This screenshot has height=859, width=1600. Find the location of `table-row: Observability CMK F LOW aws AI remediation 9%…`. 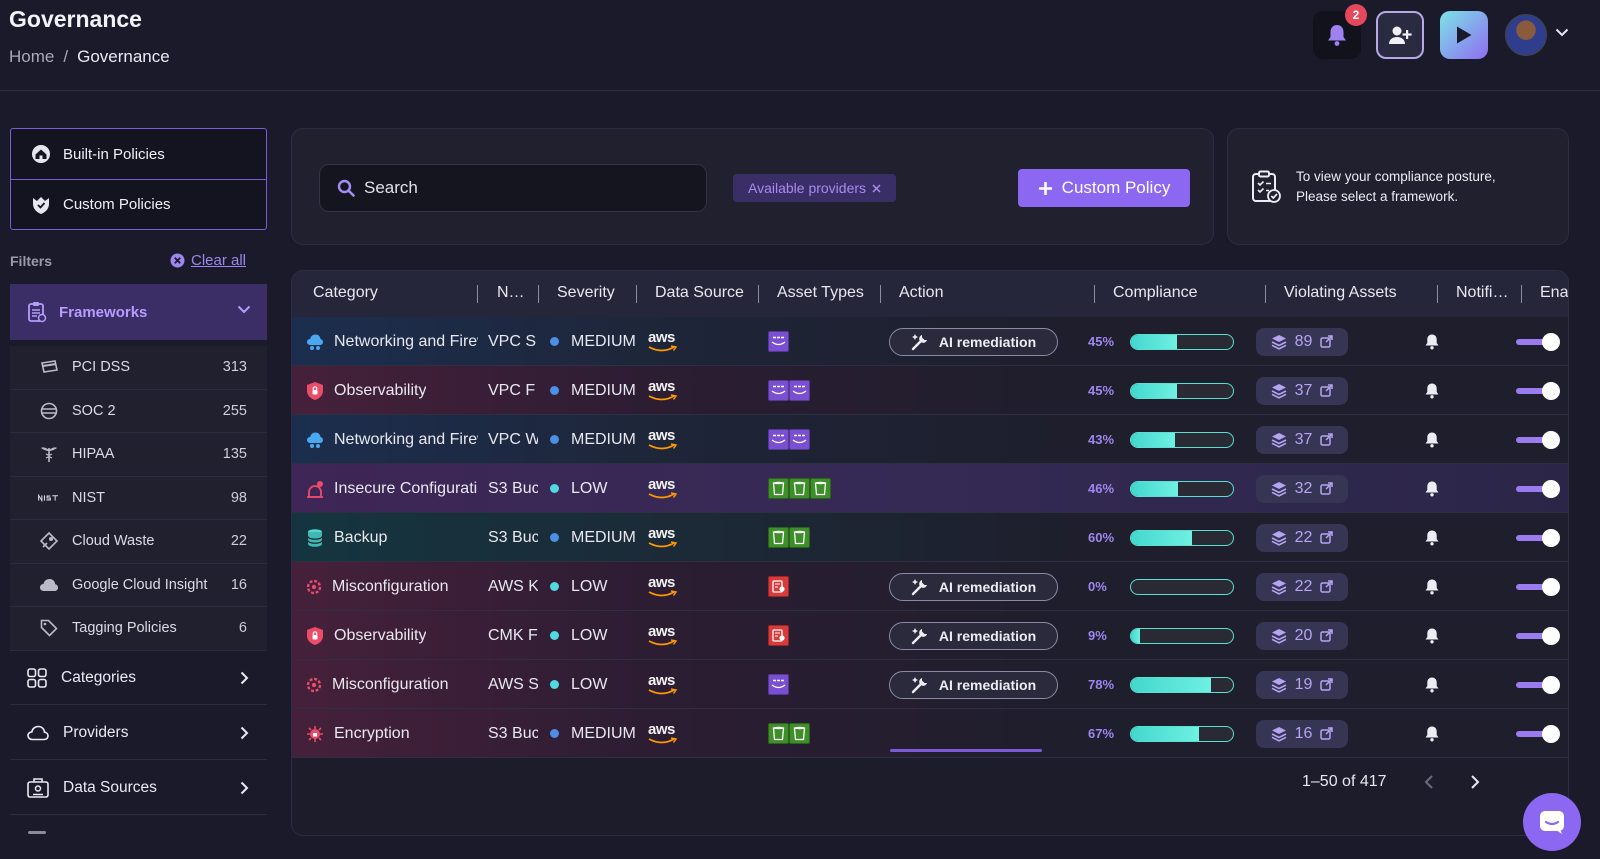

table-row: Observability CMK F LOW aws AI remediation 9%… is located at coordinates (930, 635).